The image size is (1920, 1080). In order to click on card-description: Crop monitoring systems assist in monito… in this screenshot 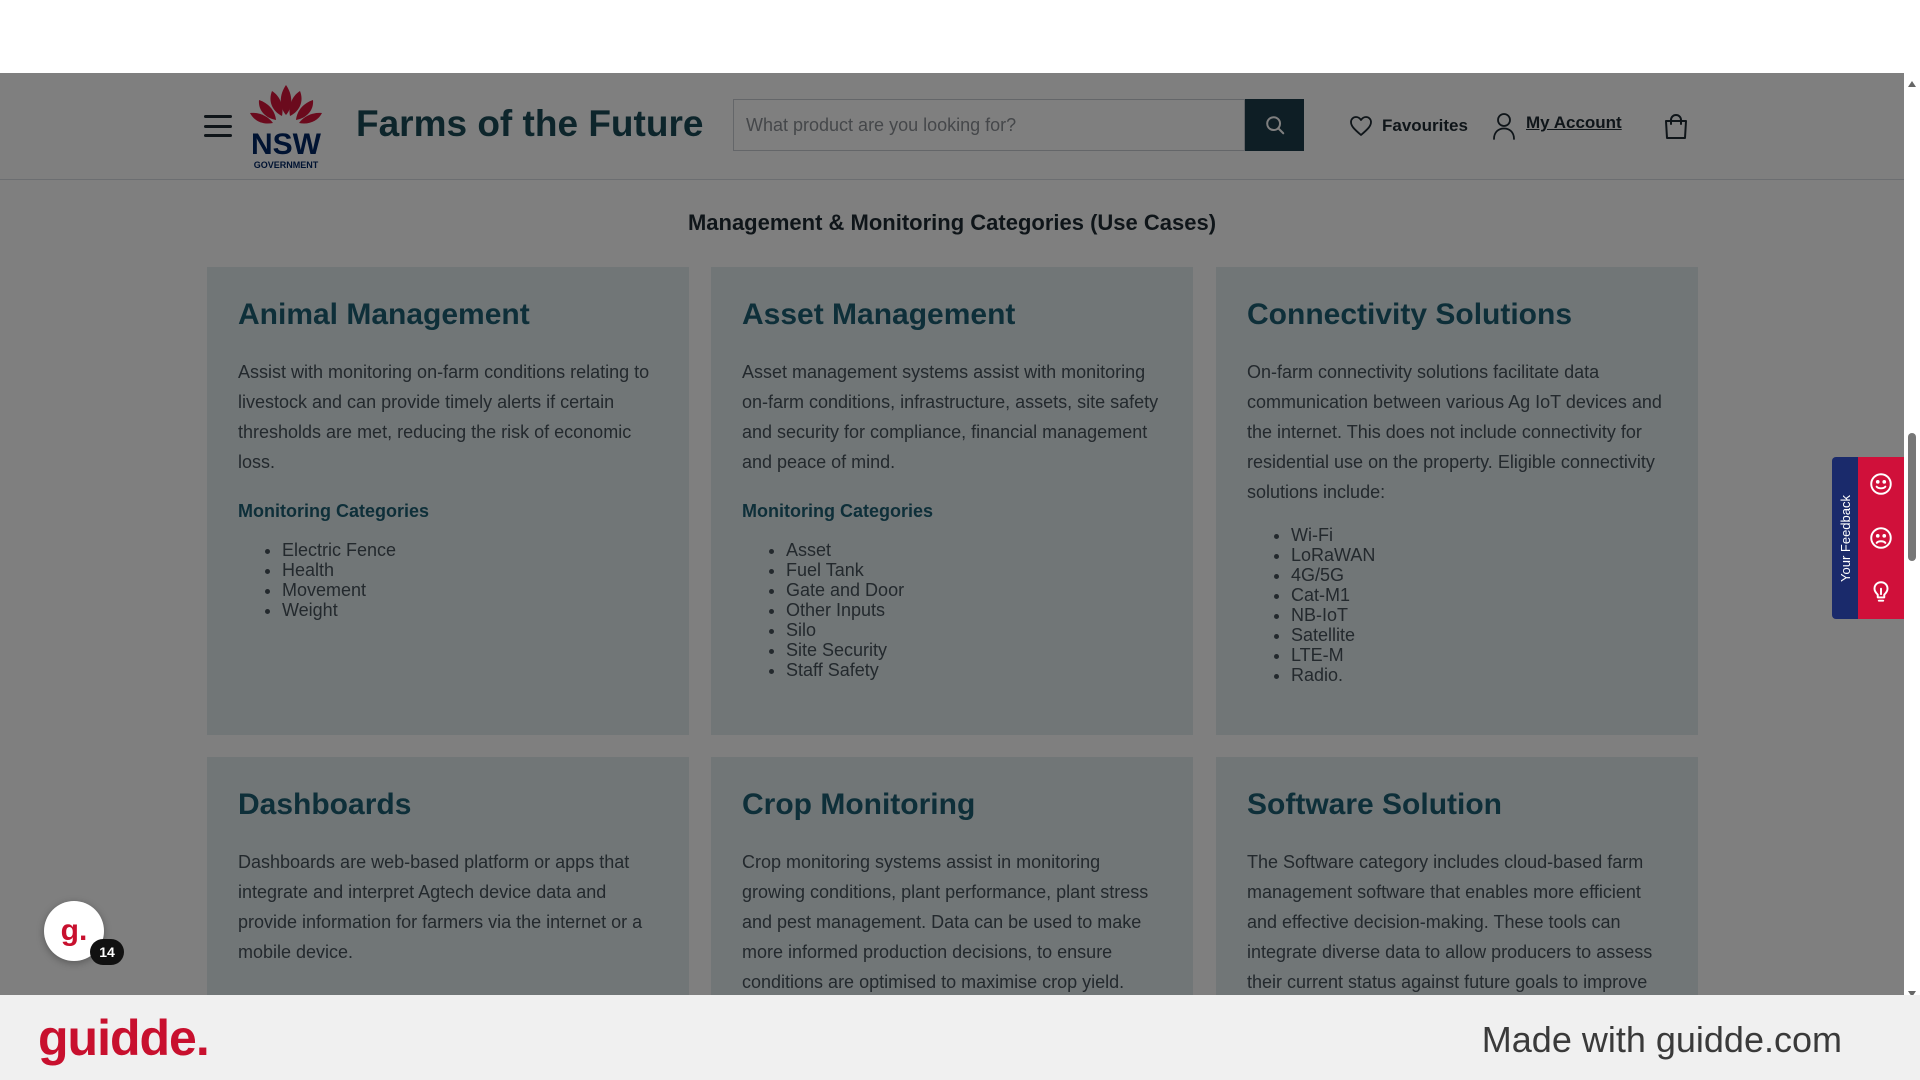, I will do `click(945, 922)`.